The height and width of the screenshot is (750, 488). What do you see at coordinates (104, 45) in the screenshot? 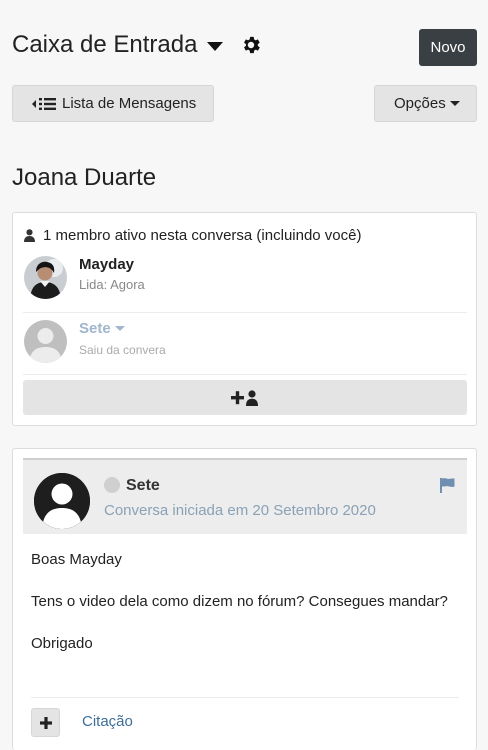
I see `page-title: Caixa de Entrada` at bounding box center [104, 45].